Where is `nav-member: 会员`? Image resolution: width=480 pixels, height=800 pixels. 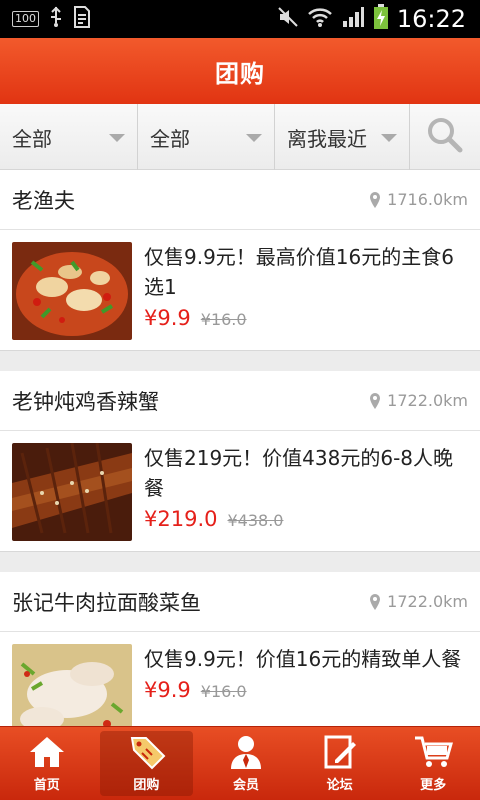 nav-member: 会员 is located at coordinates (246, 763).